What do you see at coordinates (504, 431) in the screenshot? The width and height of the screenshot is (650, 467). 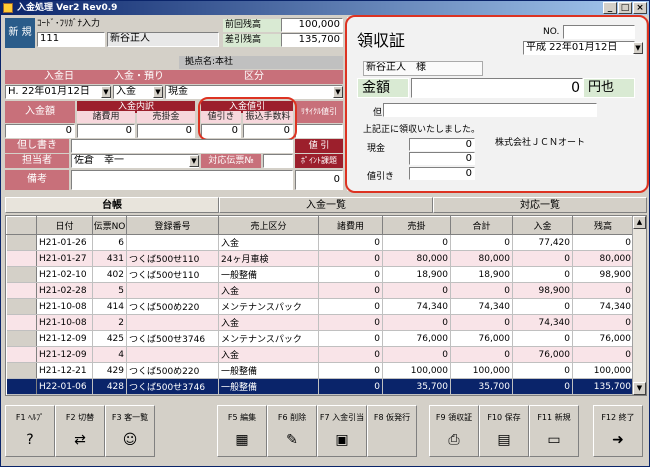 I see `fkey-button: F10 保存 ▤` at bounding box center [504, 431].